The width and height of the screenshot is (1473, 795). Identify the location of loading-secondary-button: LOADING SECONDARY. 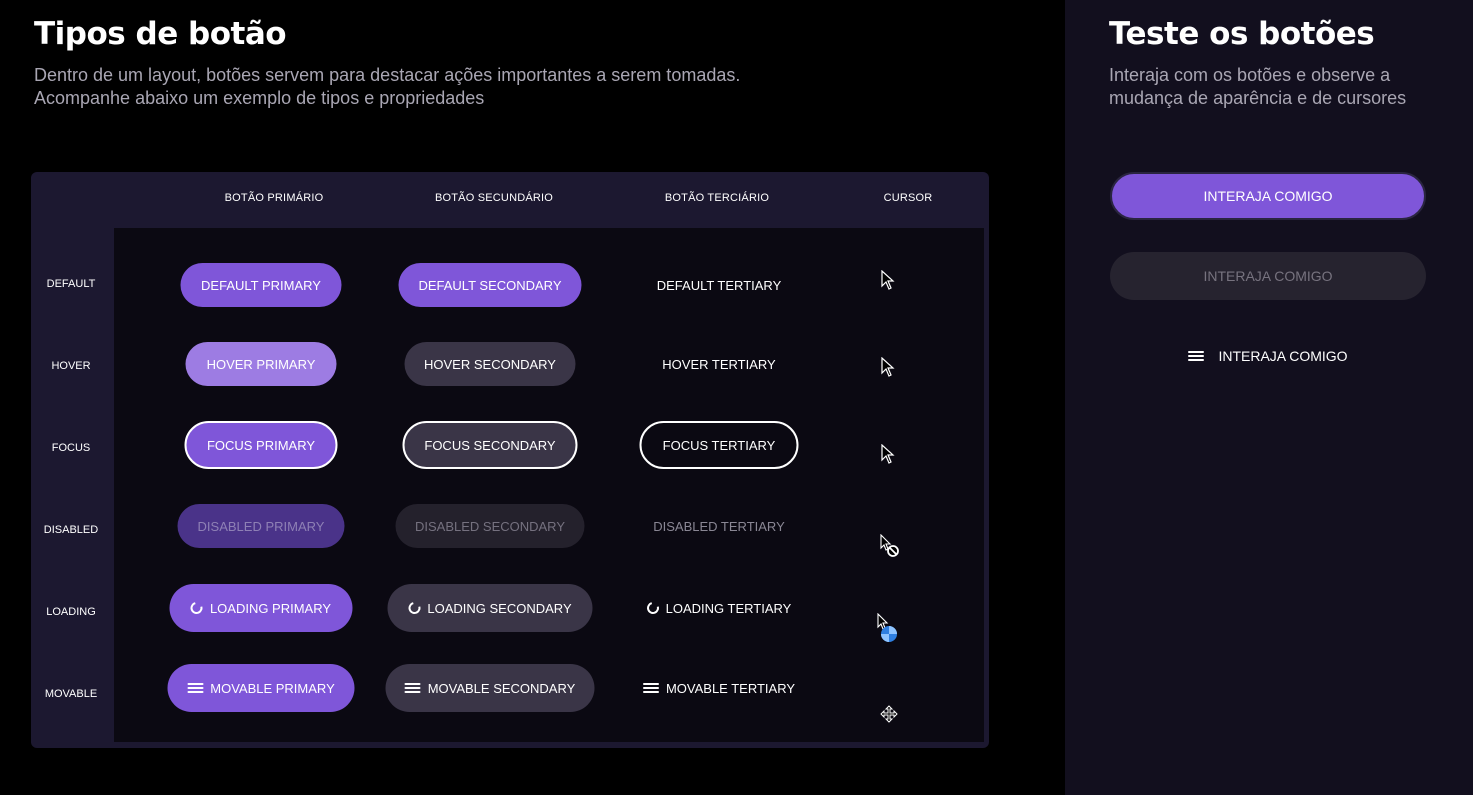
(490, 608).